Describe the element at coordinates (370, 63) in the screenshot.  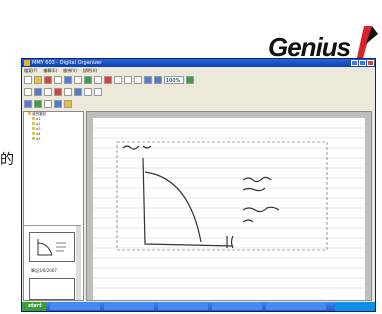
I see `close-button` at that location.